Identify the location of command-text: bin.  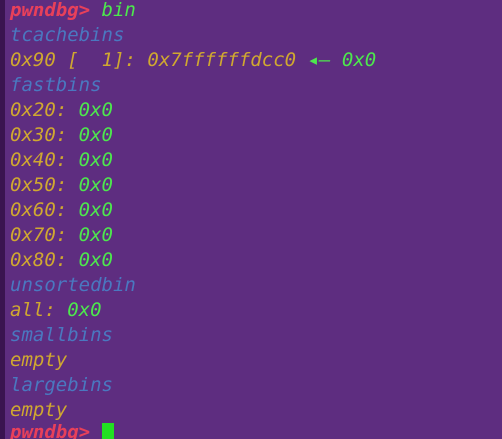
(118, 10).